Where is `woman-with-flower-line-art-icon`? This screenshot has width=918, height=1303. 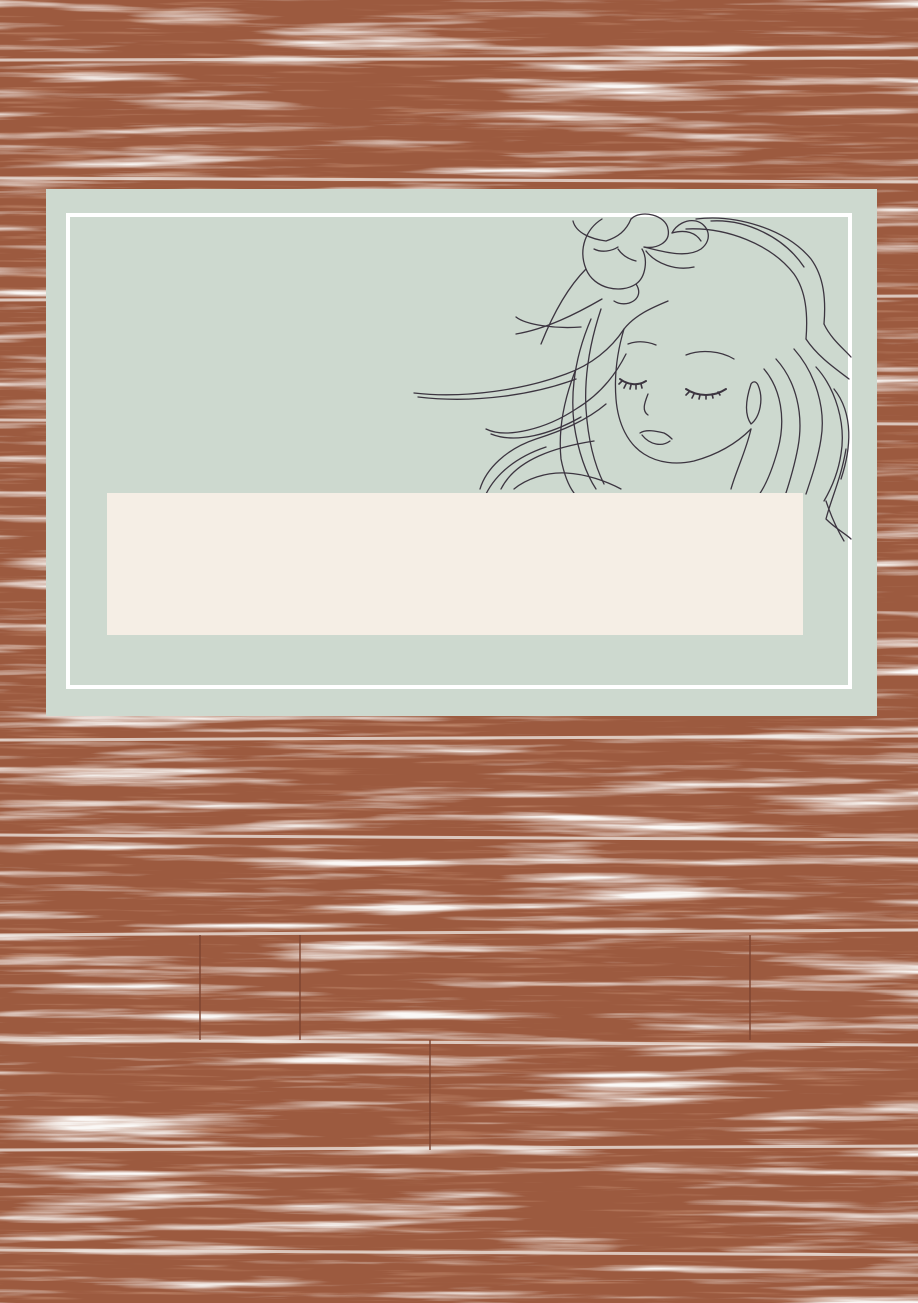
woman-with-flower-line-art-icon is located at coordinates (632, 377).